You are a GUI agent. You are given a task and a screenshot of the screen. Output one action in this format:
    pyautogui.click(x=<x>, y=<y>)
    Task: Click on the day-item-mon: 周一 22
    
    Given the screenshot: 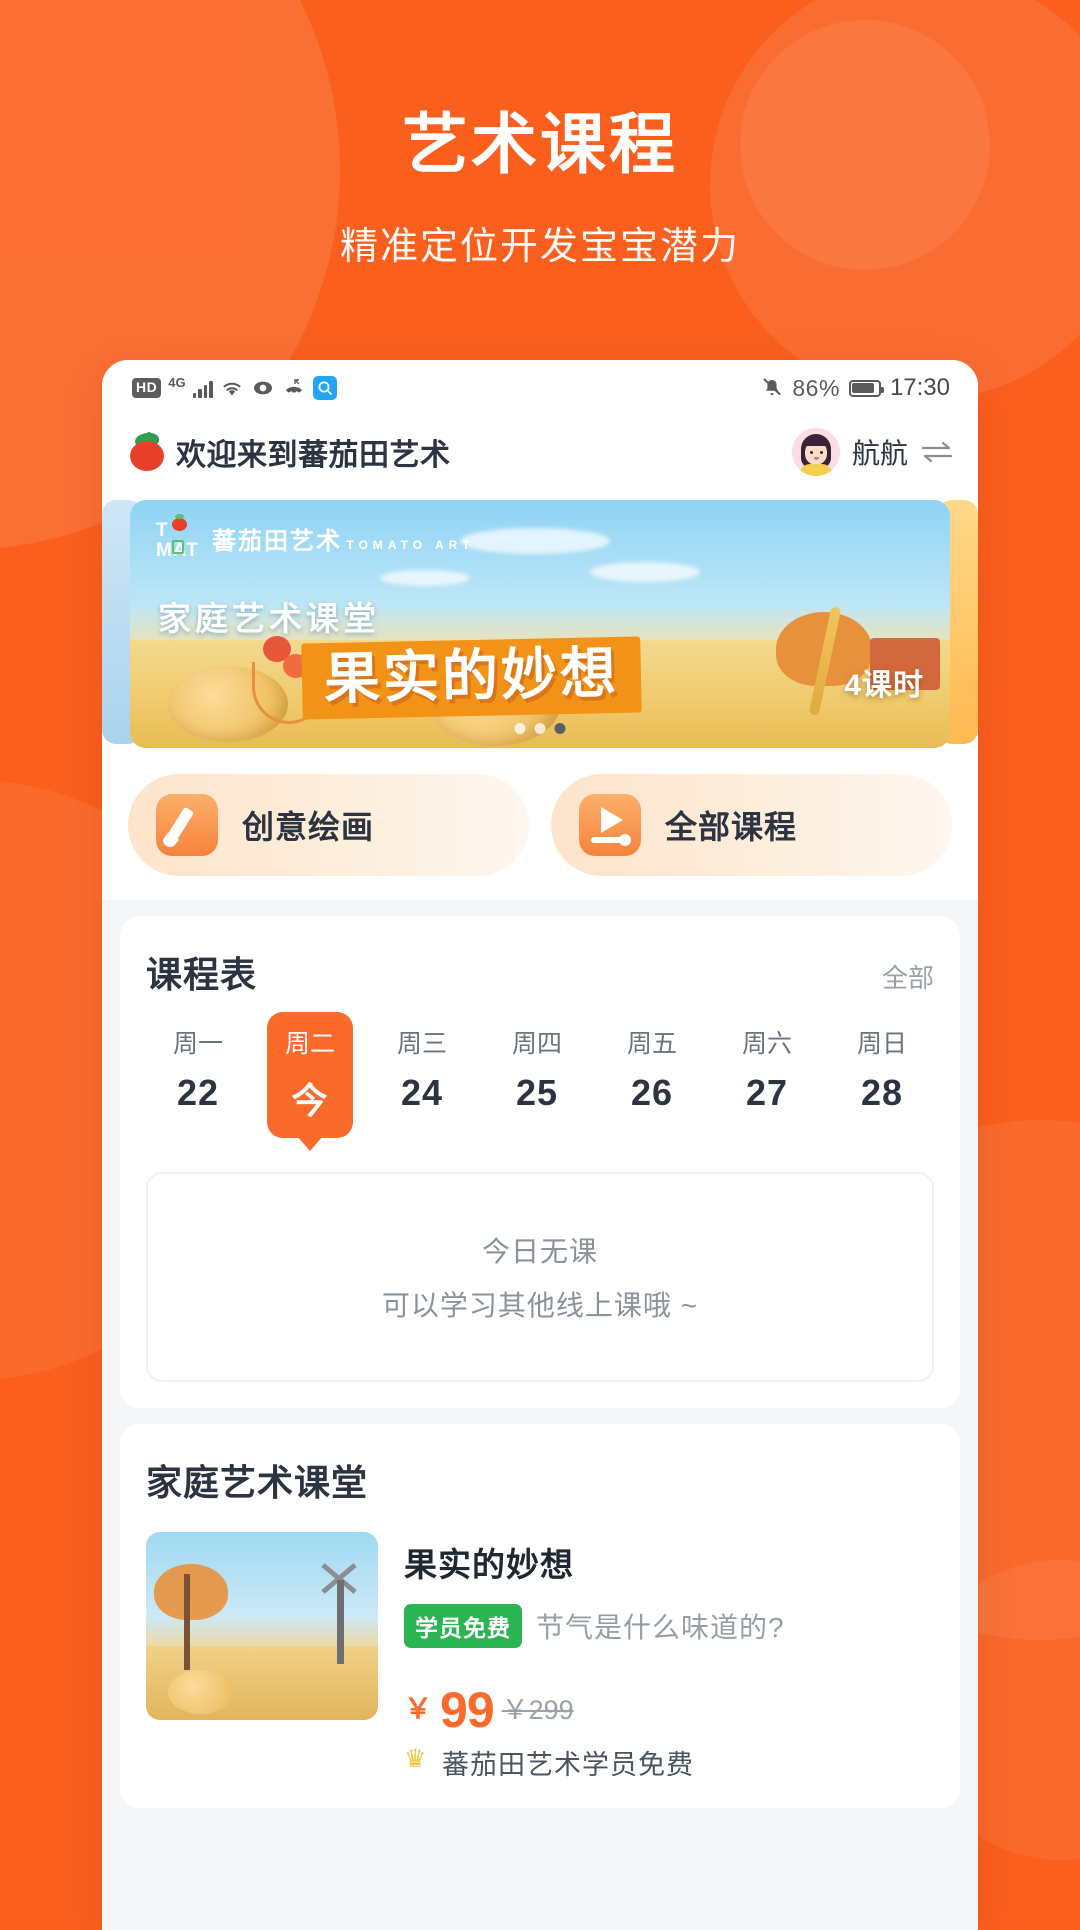 What is the action you would take?
    pyautogui.click(x=198, y=1081)
    